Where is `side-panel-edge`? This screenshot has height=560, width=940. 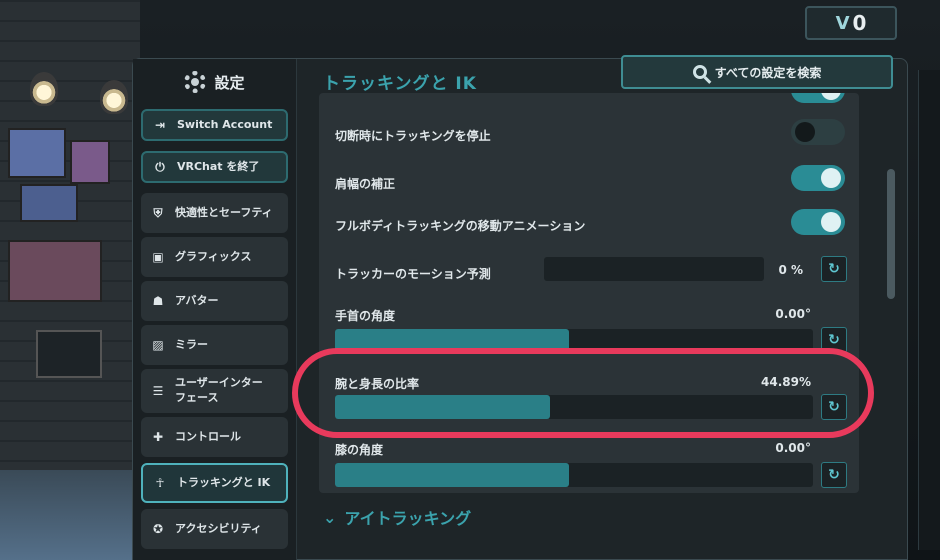 side-panel-edge is located at coordinates (929, 310).